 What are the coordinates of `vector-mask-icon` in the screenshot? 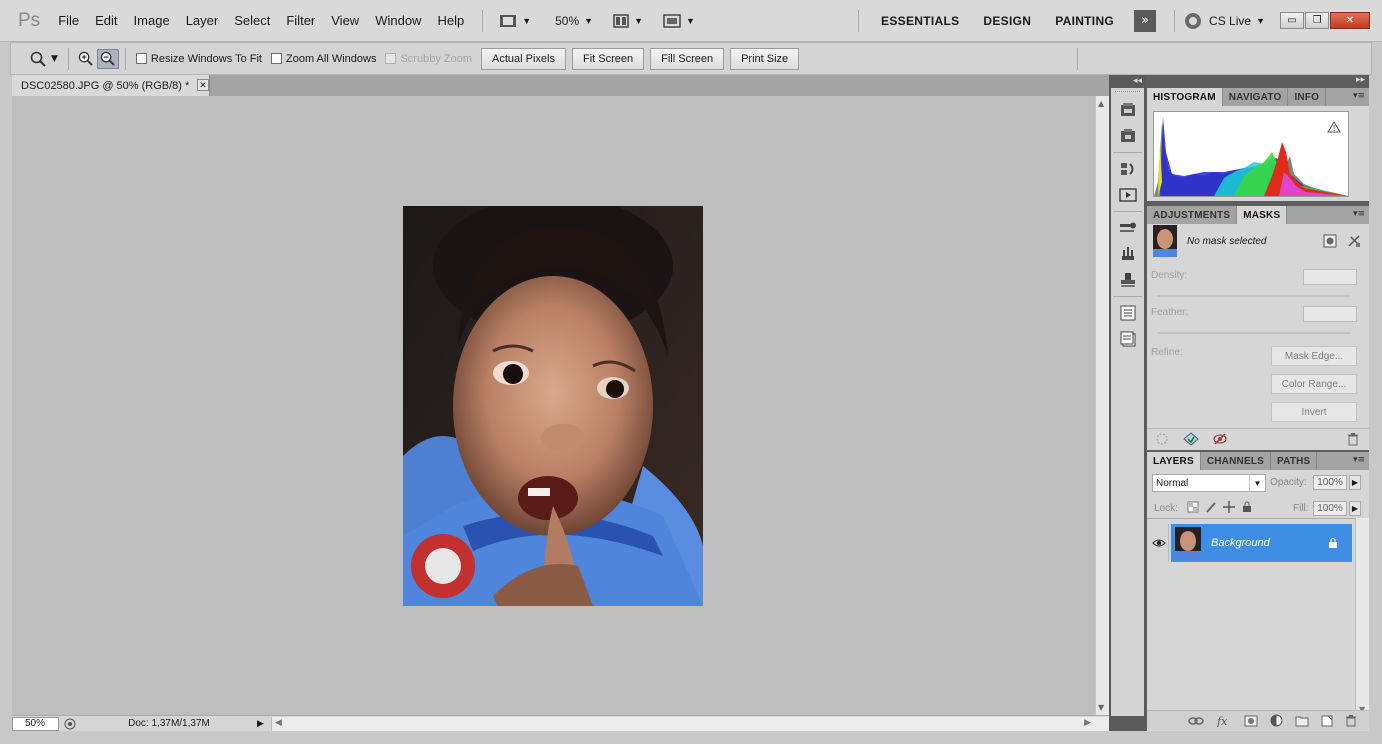 It's located at (1354, 241).